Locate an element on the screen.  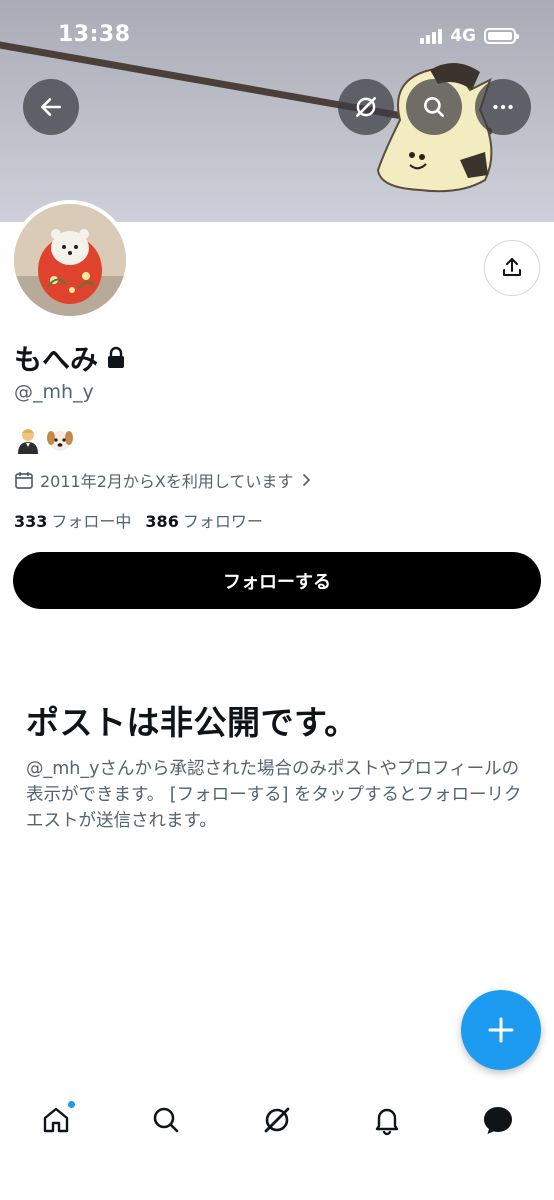
daruma-avatar-image is located at coordinates (70, 260).